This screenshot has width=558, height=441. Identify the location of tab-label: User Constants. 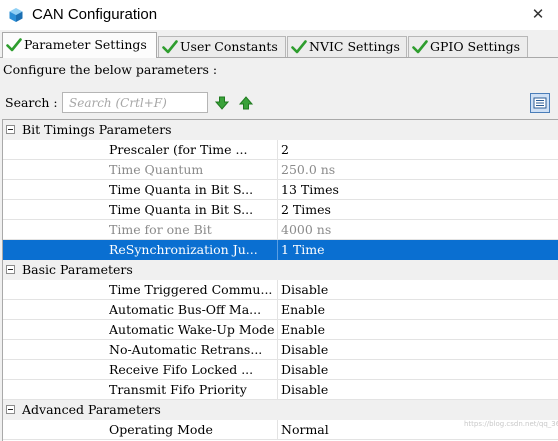
(229, 46).